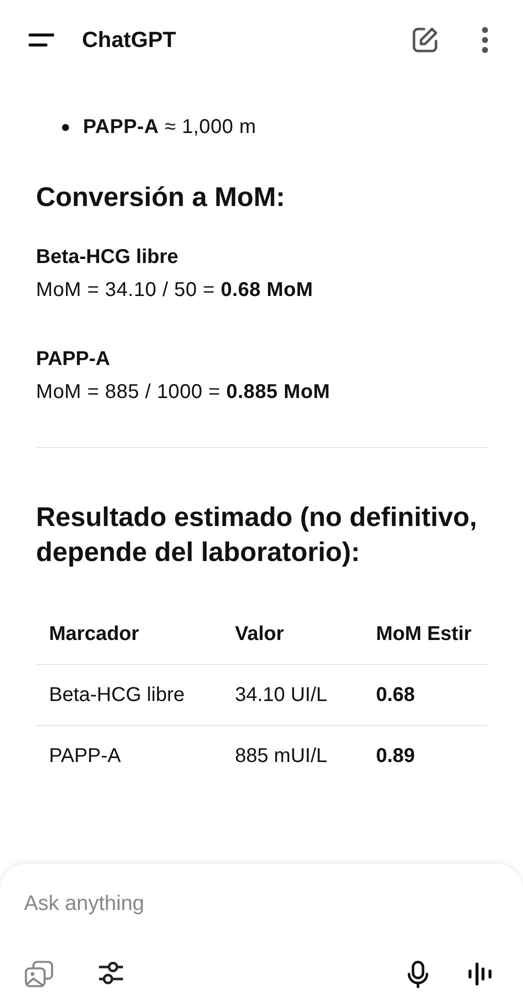 This screenshot has height=1000, width=523. I want to click on section-heading: Conversión a MoM:, so click(161, 197).